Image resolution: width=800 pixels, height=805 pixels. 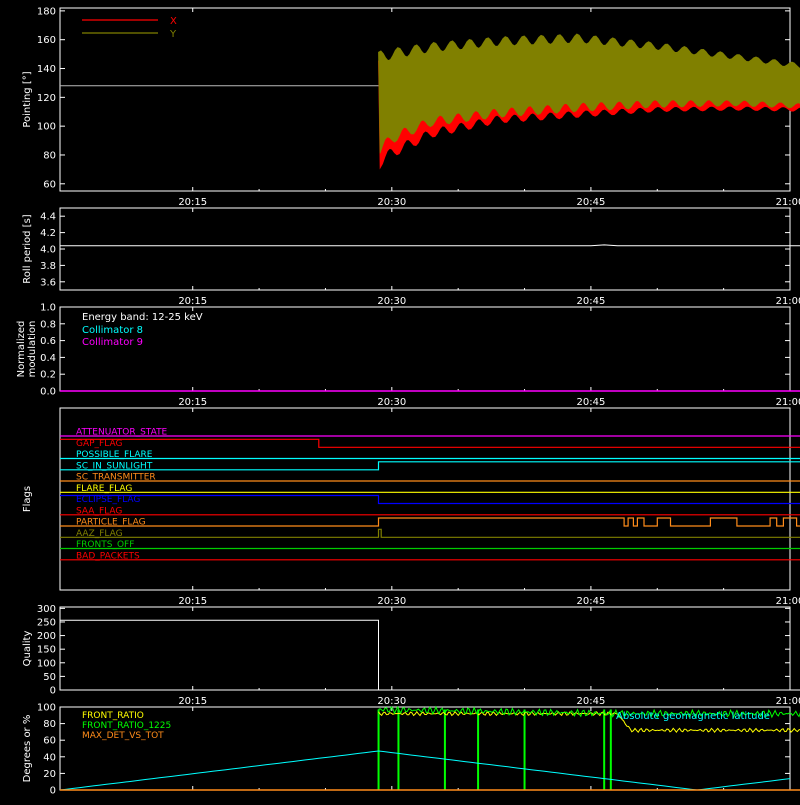 What do you see at coordinates (27, 99) in the screenshot?
I see `pointing-ylabel: Pointing [°]` at bounding box center [27, 99].